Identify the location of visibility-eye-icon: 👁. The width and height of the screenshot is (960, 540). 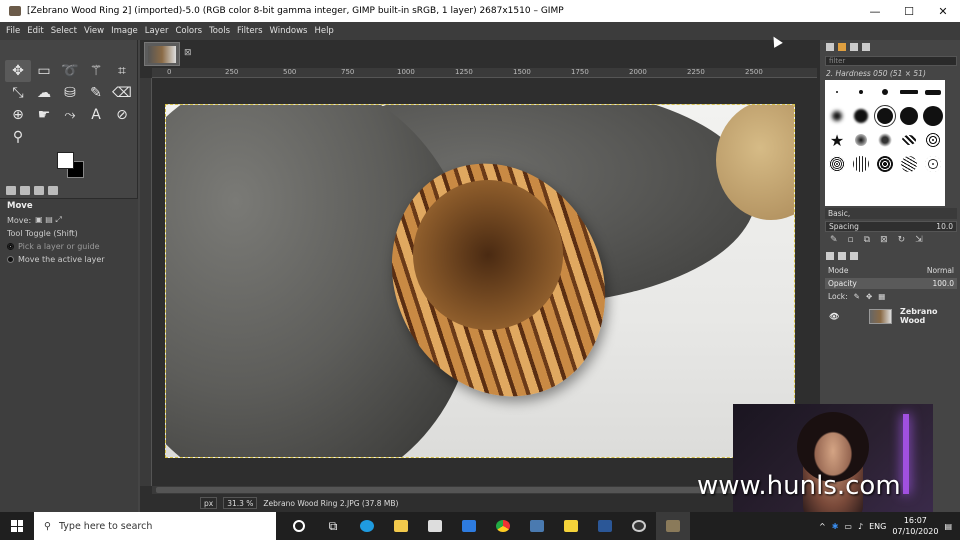
(834, 316).